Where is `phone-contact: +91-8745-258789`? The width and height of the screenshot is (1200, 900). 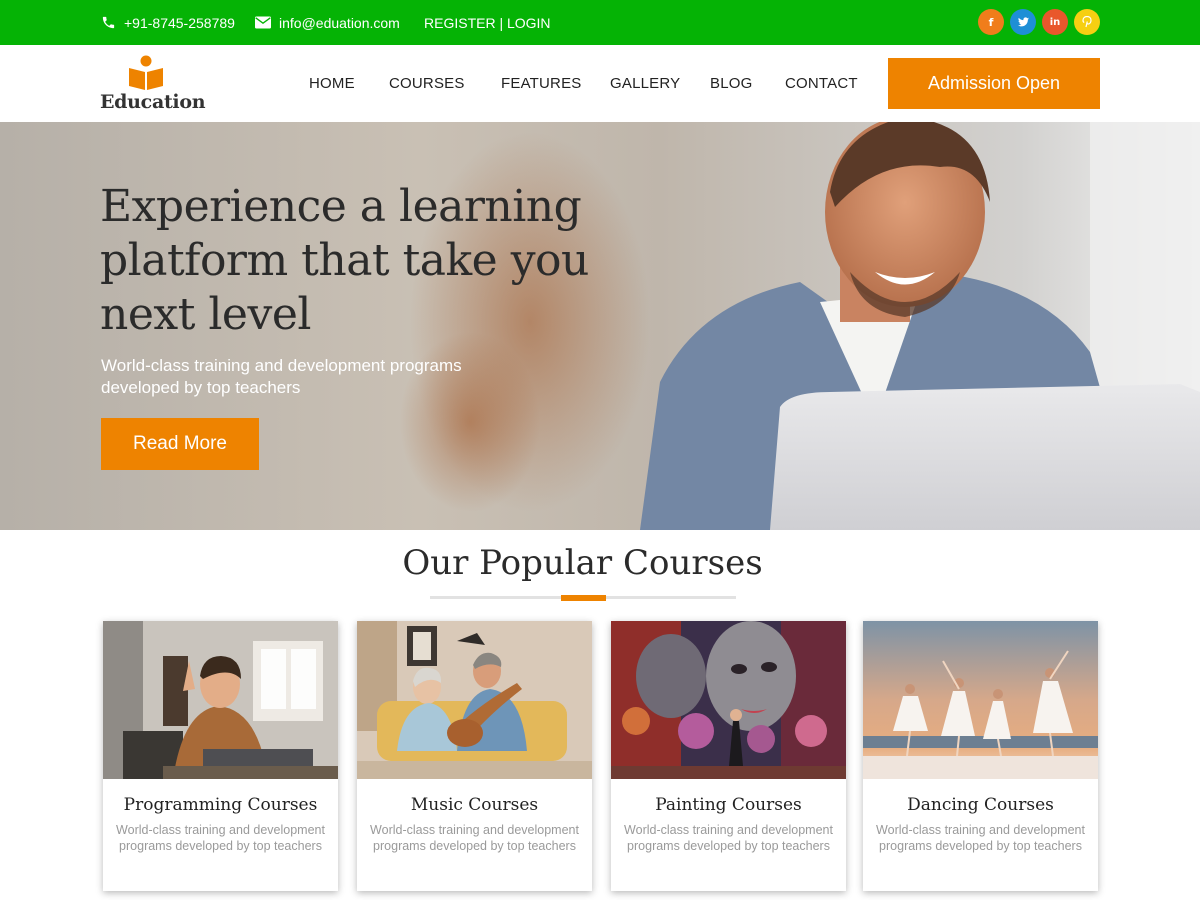
phone-contact: +91-8745-258789 is located at coordinates (167, 22).